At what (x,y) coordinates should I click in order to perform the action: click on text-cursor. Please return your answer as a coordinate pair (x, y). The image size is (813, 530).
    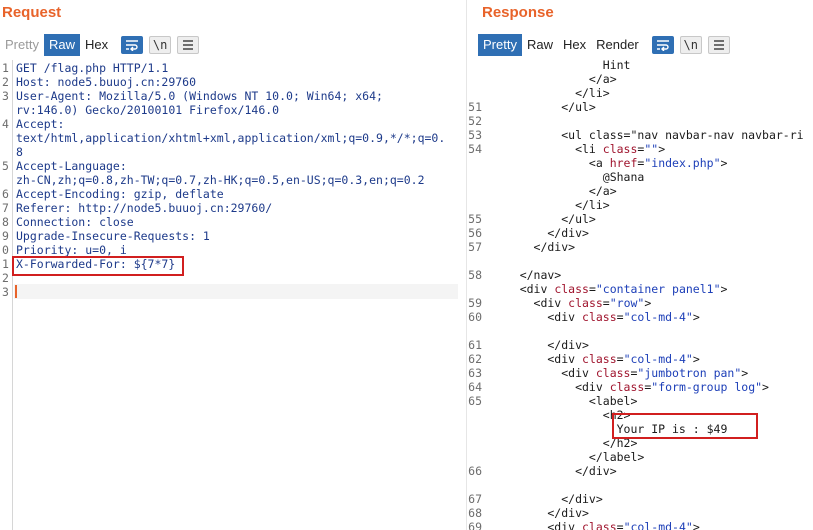
    Looking at the image, I should click on (16, 291).